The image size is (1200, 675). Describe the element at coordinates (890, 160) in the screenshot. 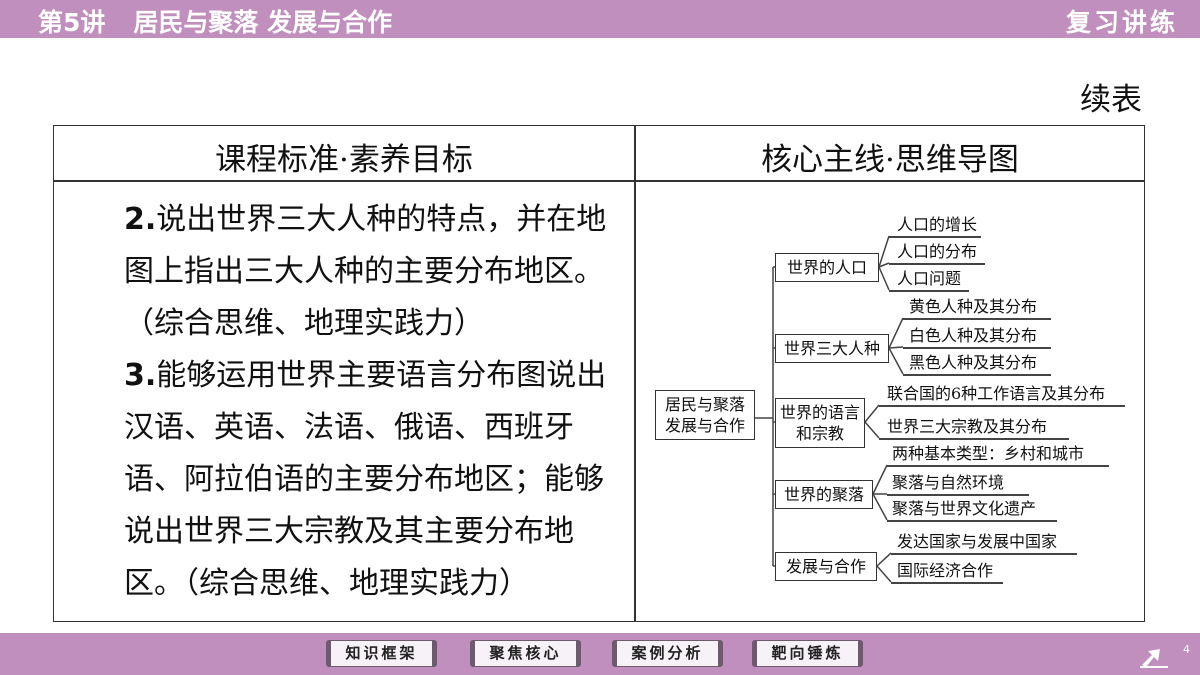

I see `col-header-mindmap: 核心主线·思维导图` at that location.